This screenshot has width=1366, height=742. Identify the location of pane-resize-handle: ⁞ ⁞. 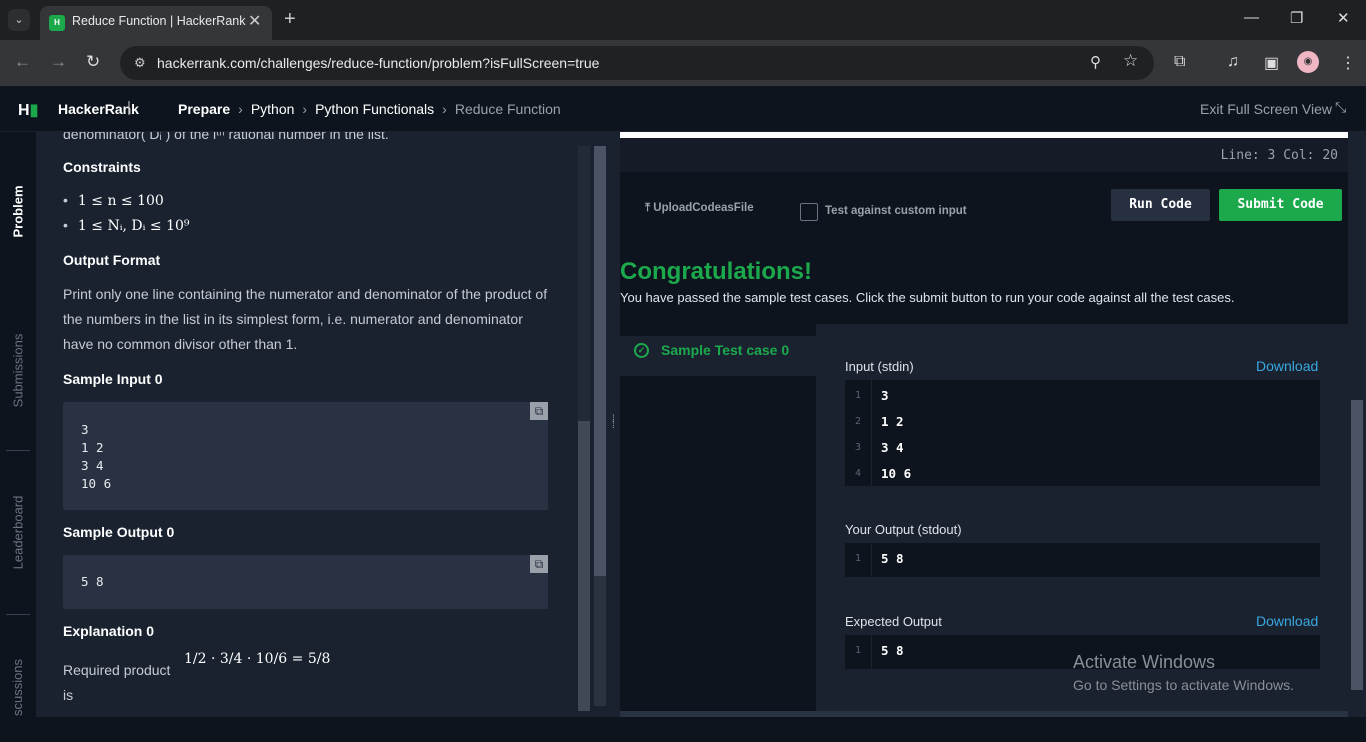
(615, 424).